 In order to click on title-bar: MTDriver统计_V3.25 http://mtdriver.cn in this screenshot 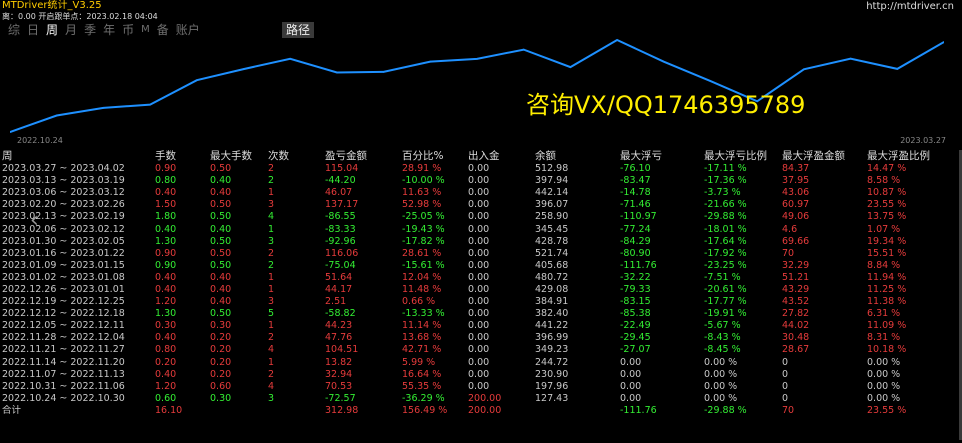, I will do `click(481, 6)`.